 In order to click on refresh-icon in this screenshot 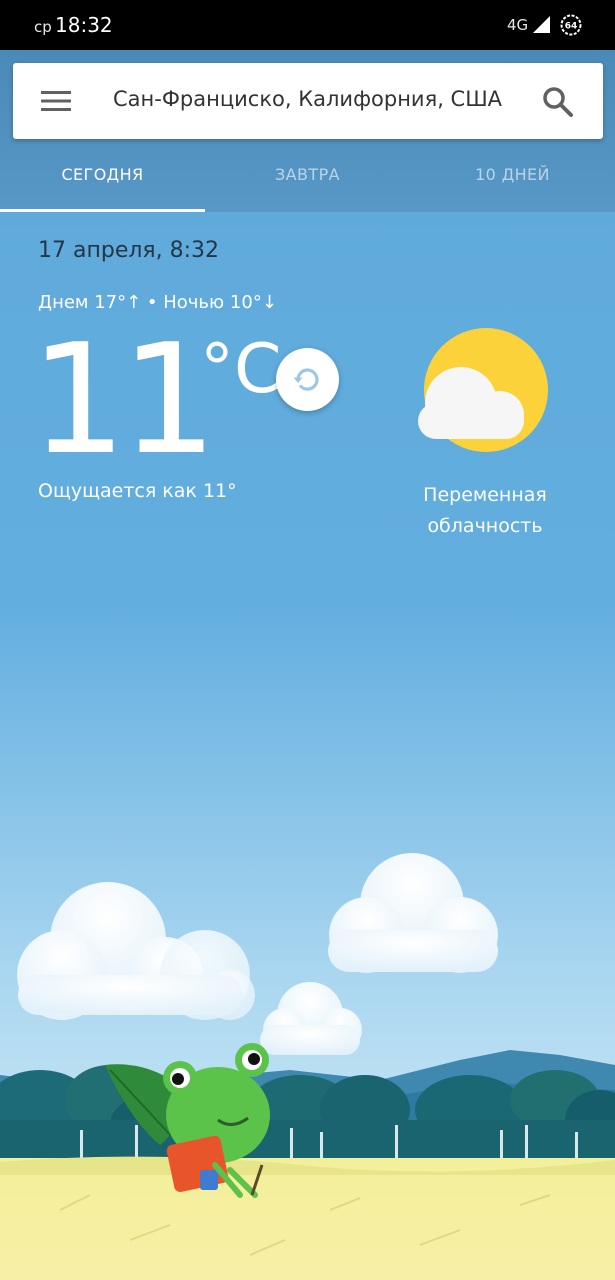, I will do `click(306, 379)`.